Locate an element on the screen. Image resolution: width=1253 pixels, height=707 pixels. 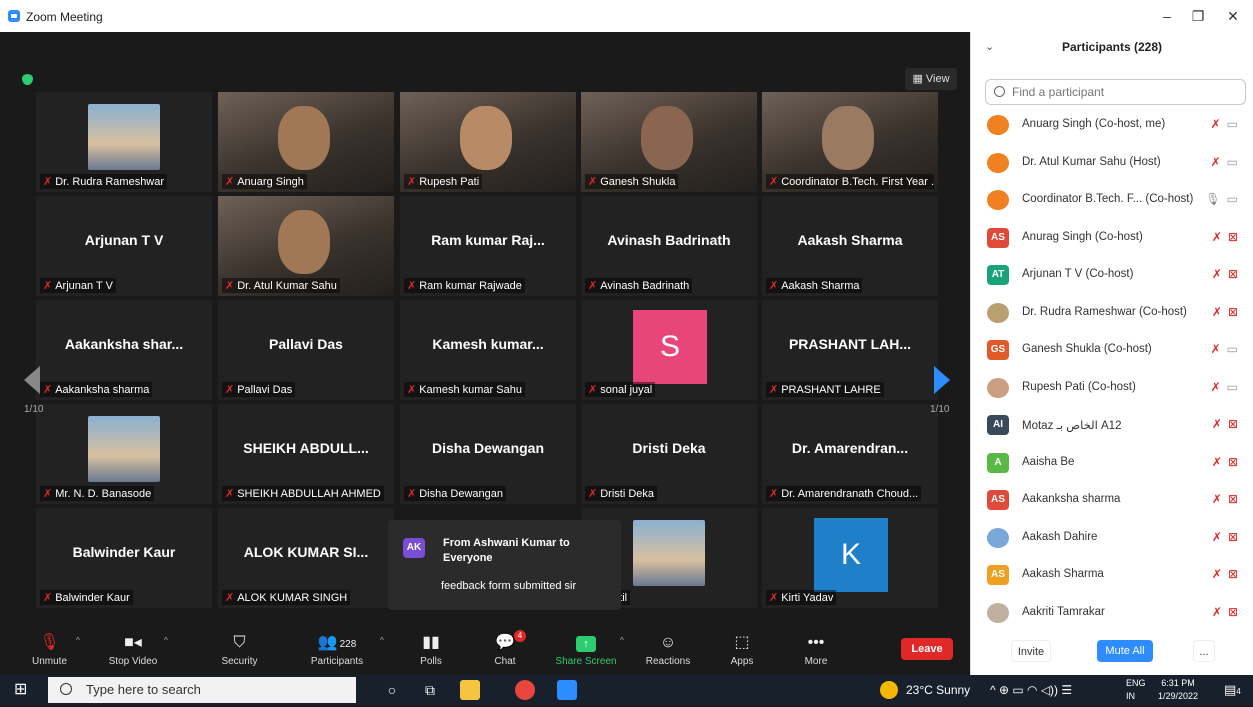
video-tile: ✗ Anuarg Singh is located at coordinates (306, 142).